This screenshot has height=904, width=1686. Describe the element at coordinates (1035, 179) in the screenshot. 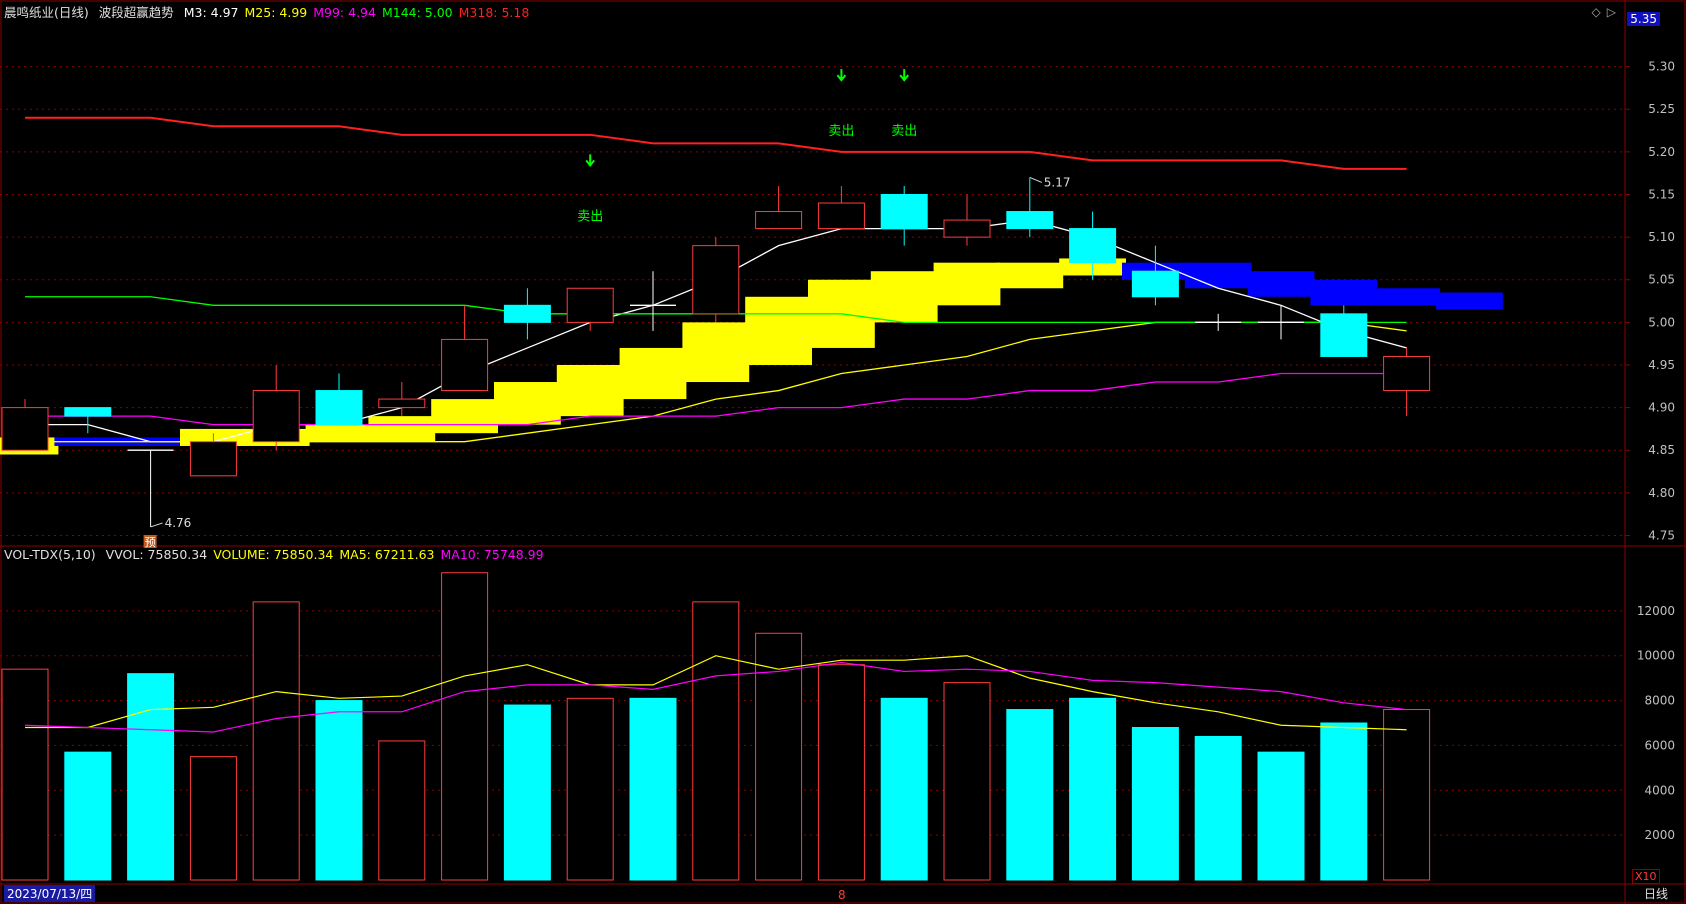

I see `high-pointer` at that location.